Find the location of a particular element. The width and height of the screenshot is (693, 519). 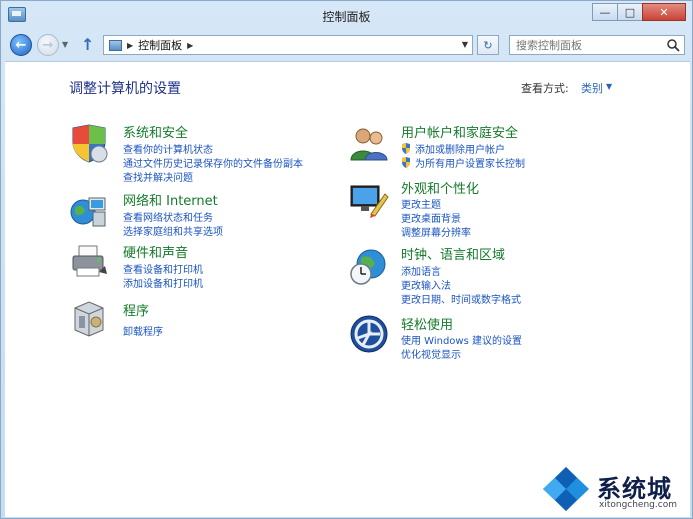

window-title: 控制面板 is located at coordinates (346, 17).